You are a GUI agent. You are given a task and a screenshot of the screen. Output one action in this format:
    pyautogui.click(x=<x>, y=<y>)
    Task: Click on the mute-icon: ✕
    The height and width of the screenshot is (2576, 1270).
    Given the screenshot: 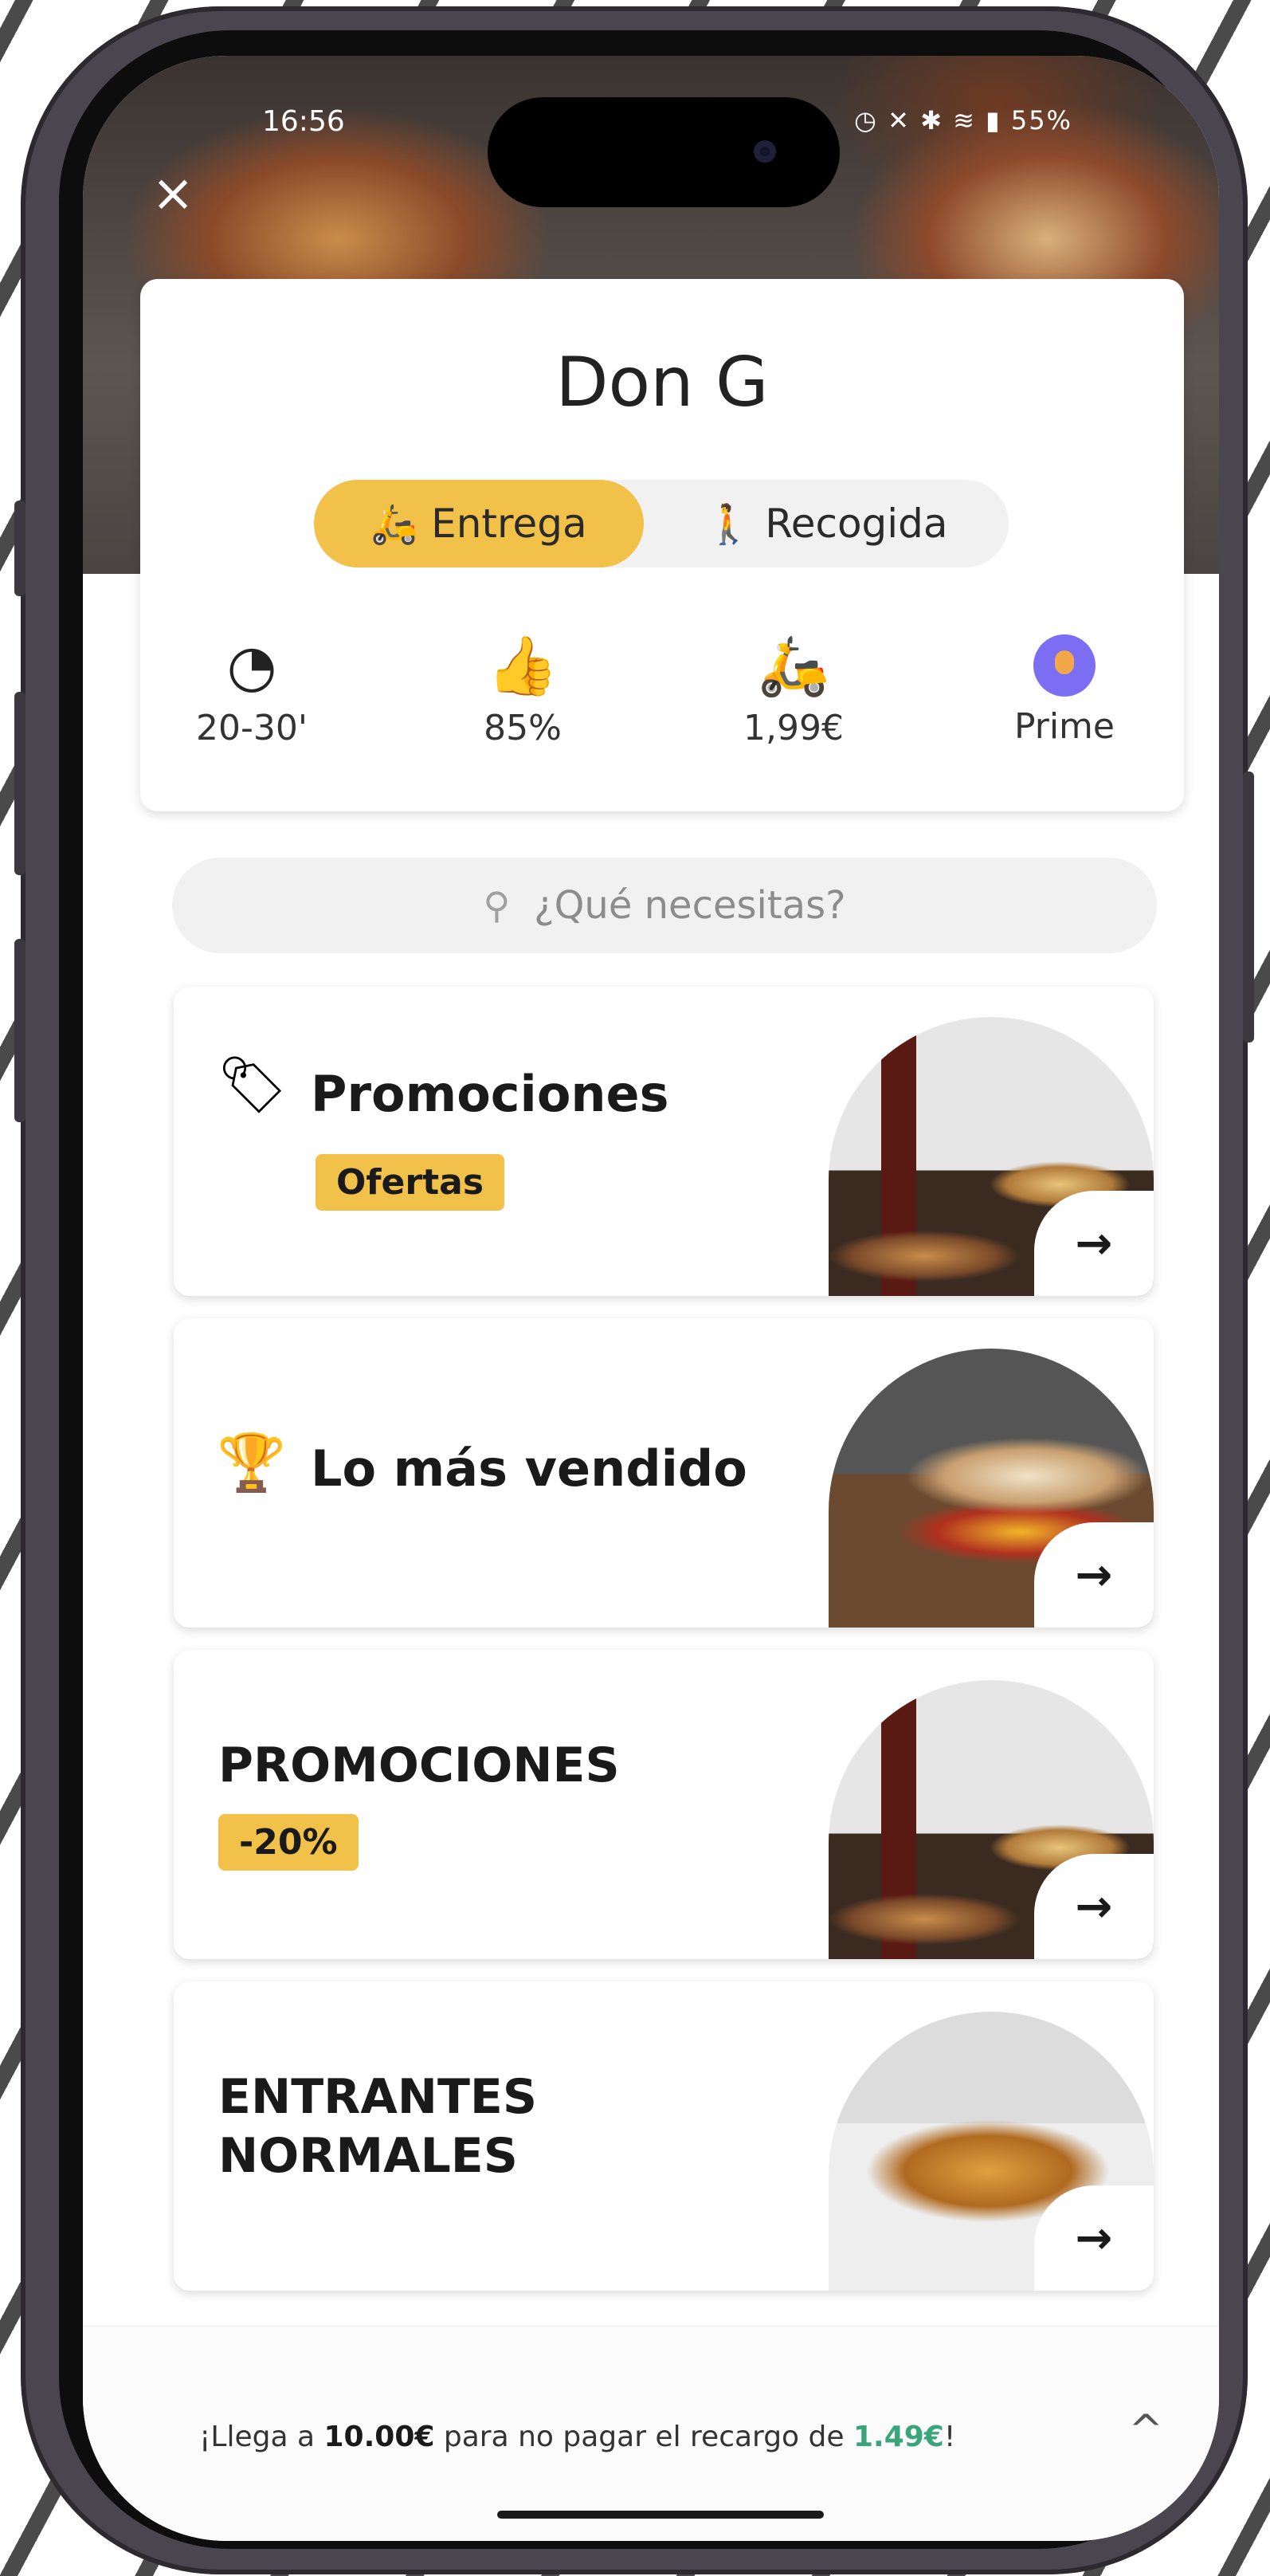 What is the action you would take?
    pyautogui.click(x=900, y=120)
    